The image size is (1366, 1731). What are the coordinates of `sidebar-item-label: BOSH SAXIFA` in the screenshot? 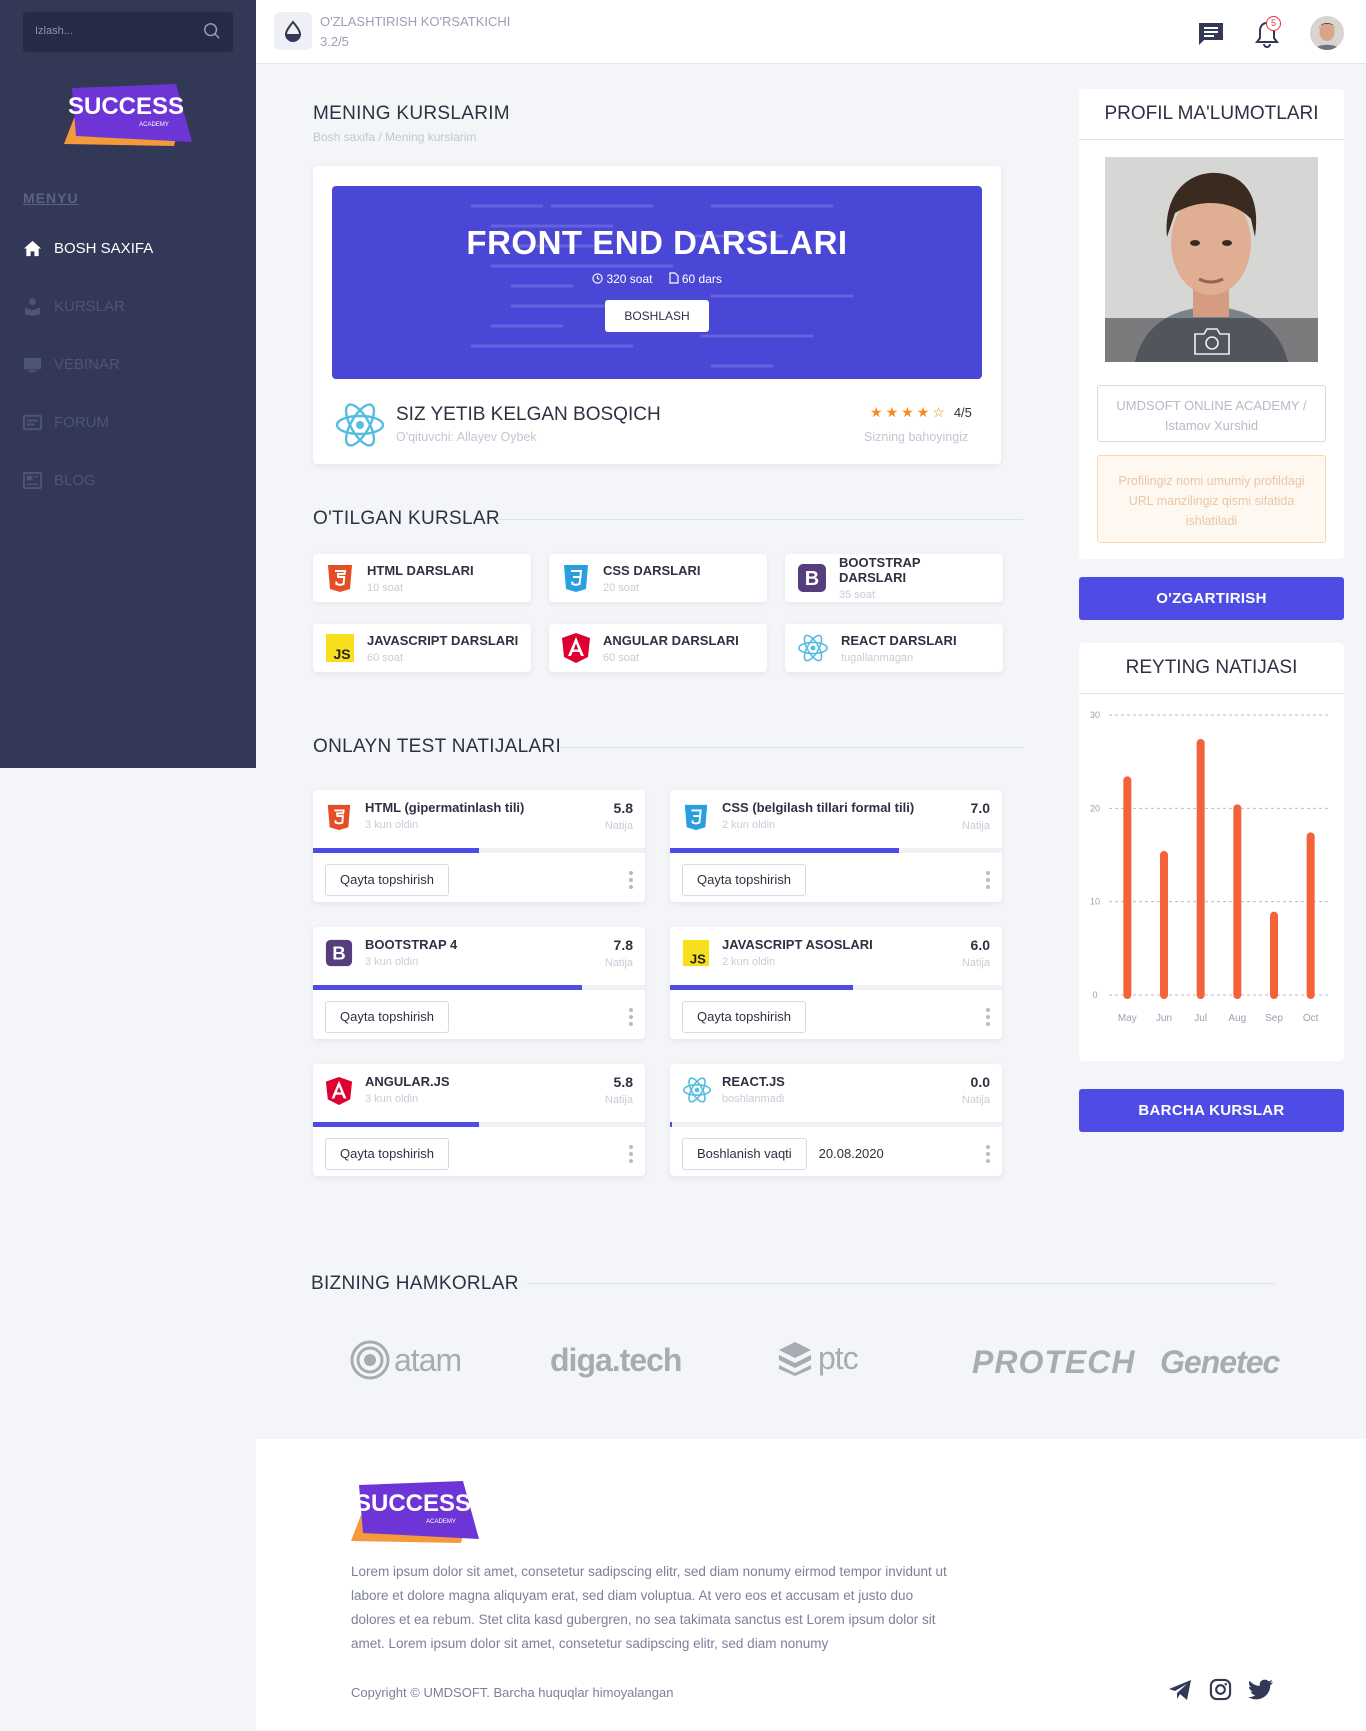 It's located at (104, 248).